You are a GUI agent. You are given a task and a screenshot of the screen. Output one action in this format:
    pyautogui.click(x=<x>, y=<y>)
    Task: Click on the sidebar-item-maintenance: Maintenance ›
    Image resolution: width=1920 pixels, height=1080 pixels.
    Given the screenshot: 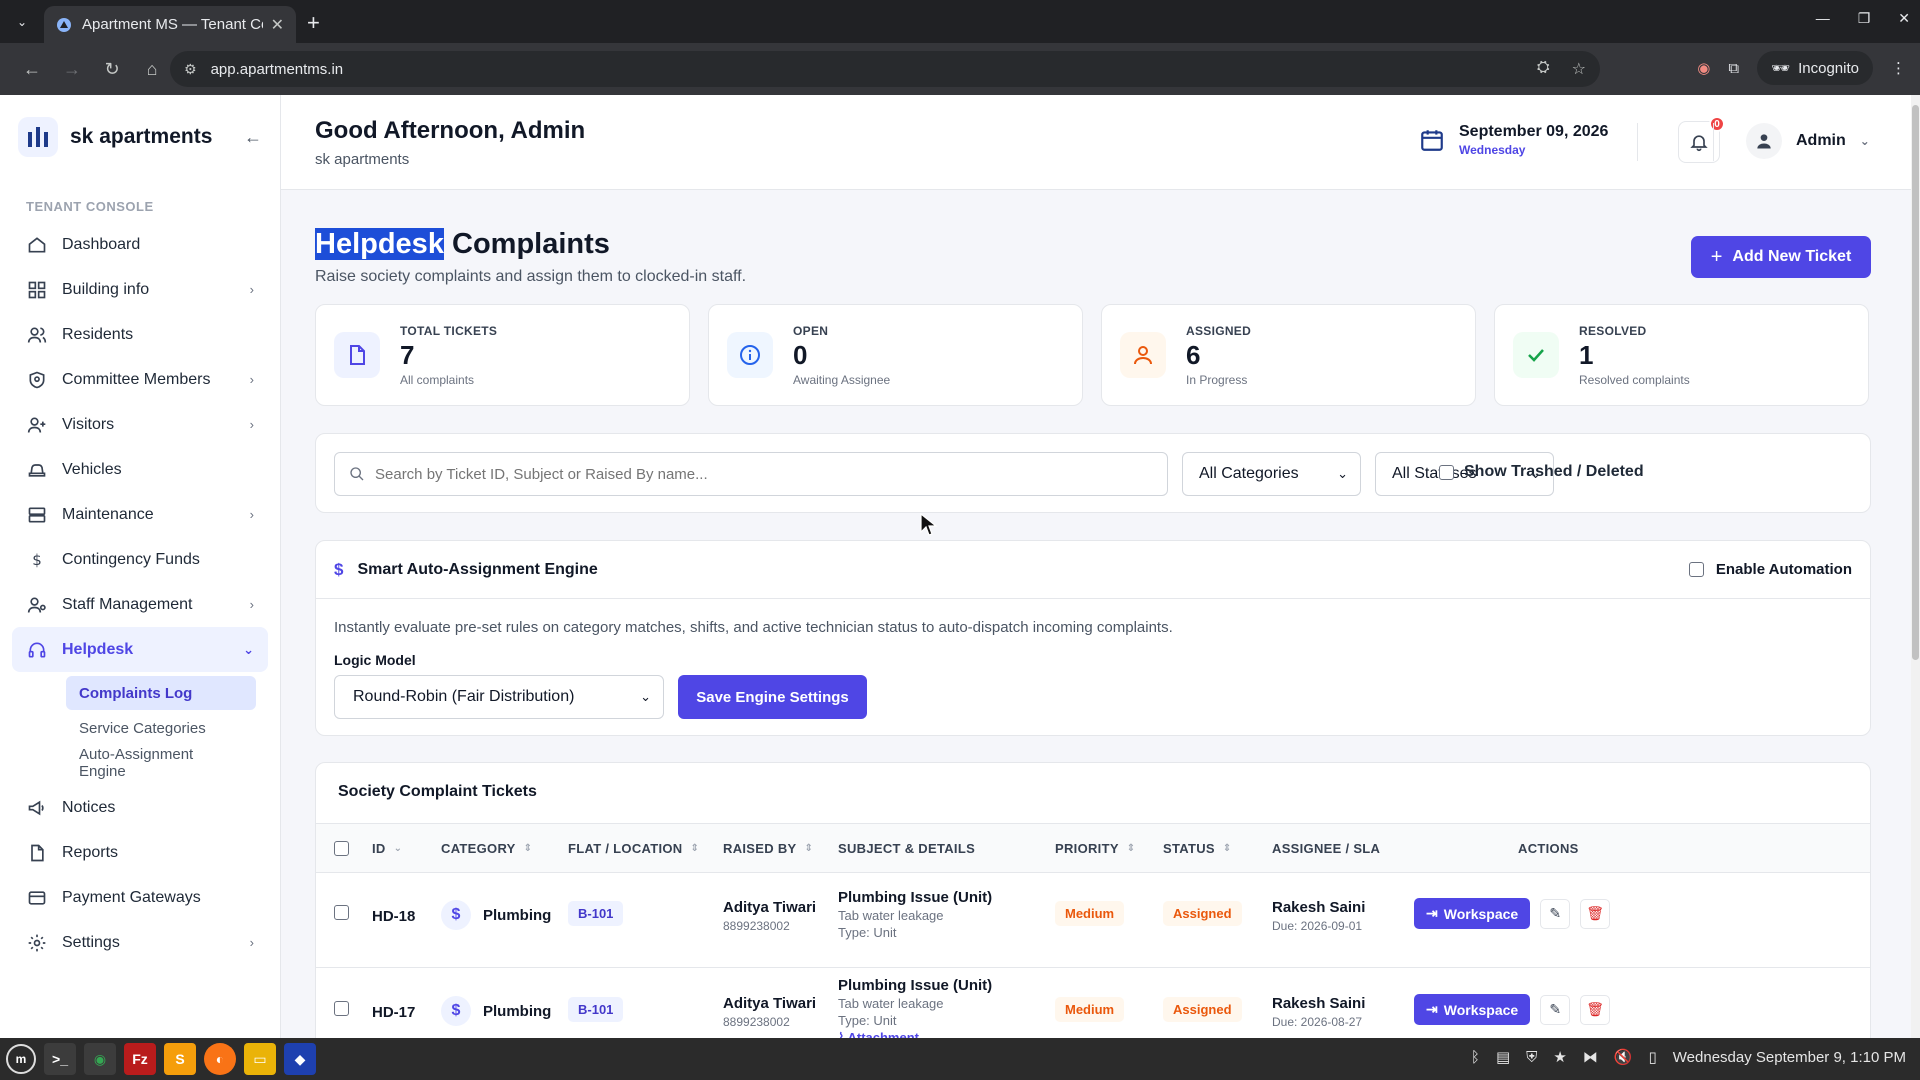 What is the action you would take?
    pyautogui.click(x=140, y=514)
    